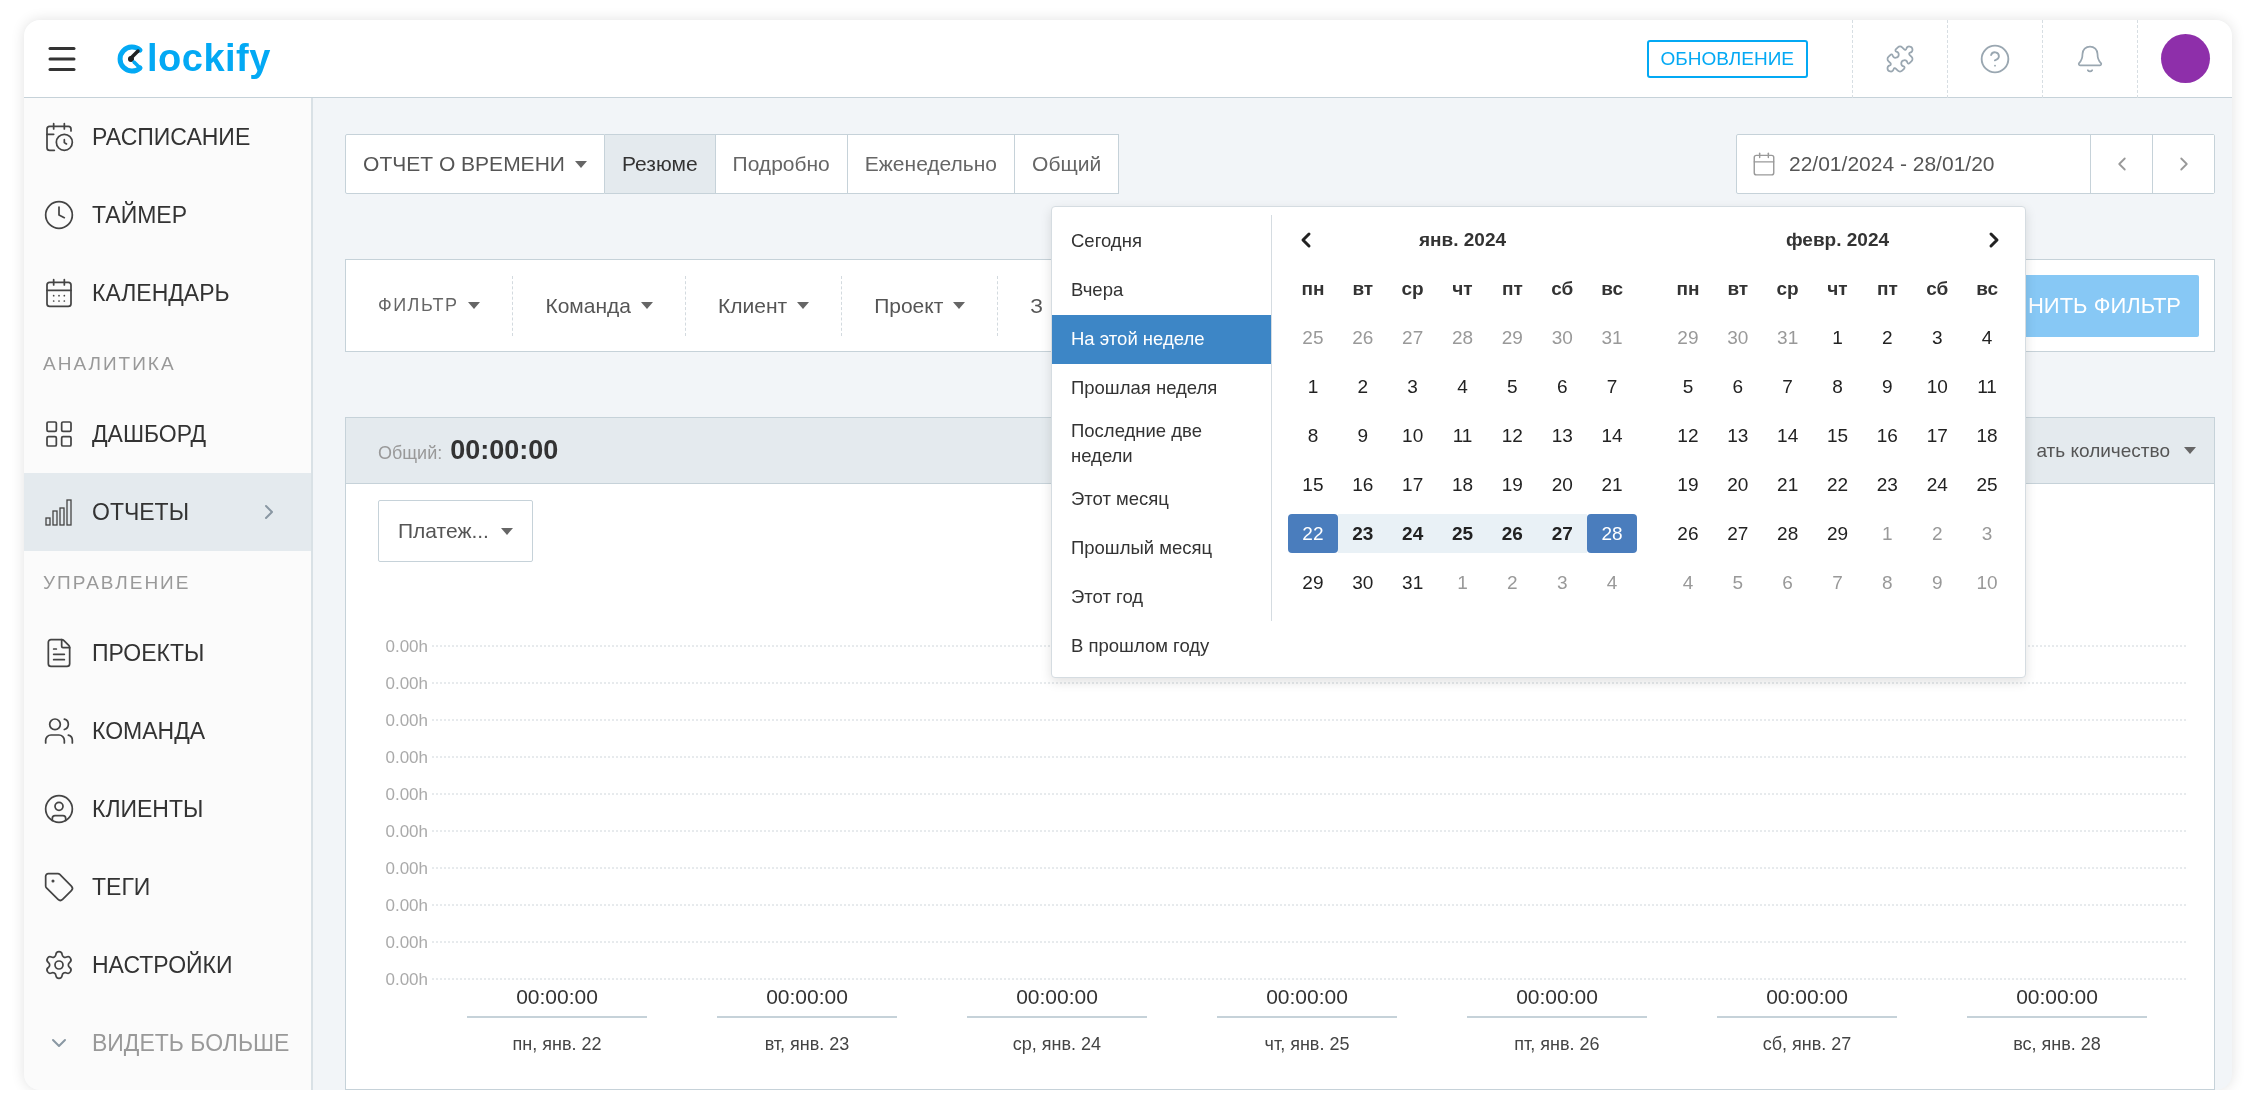 This screenshot has width=2255, height=1110. Describe the element at coordinates (1067, 164) in the screenshot. I see `report-tab: Общий` at that location.